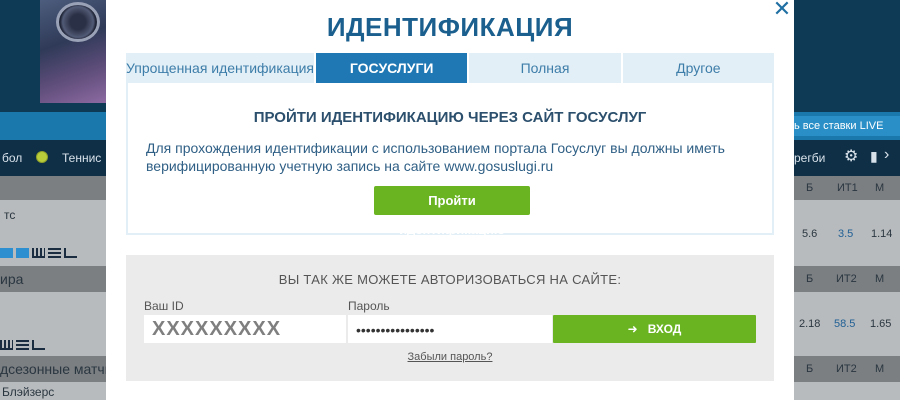 This screenshot has height=400, width=900. Describe the element at coordinates (847, 188) in the screenshot. I see `col-header: ИТ1` at that location.